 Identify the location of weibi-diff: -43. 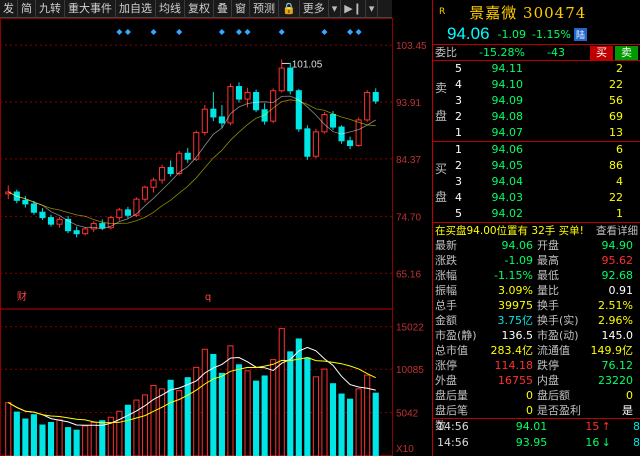
(556, 52).